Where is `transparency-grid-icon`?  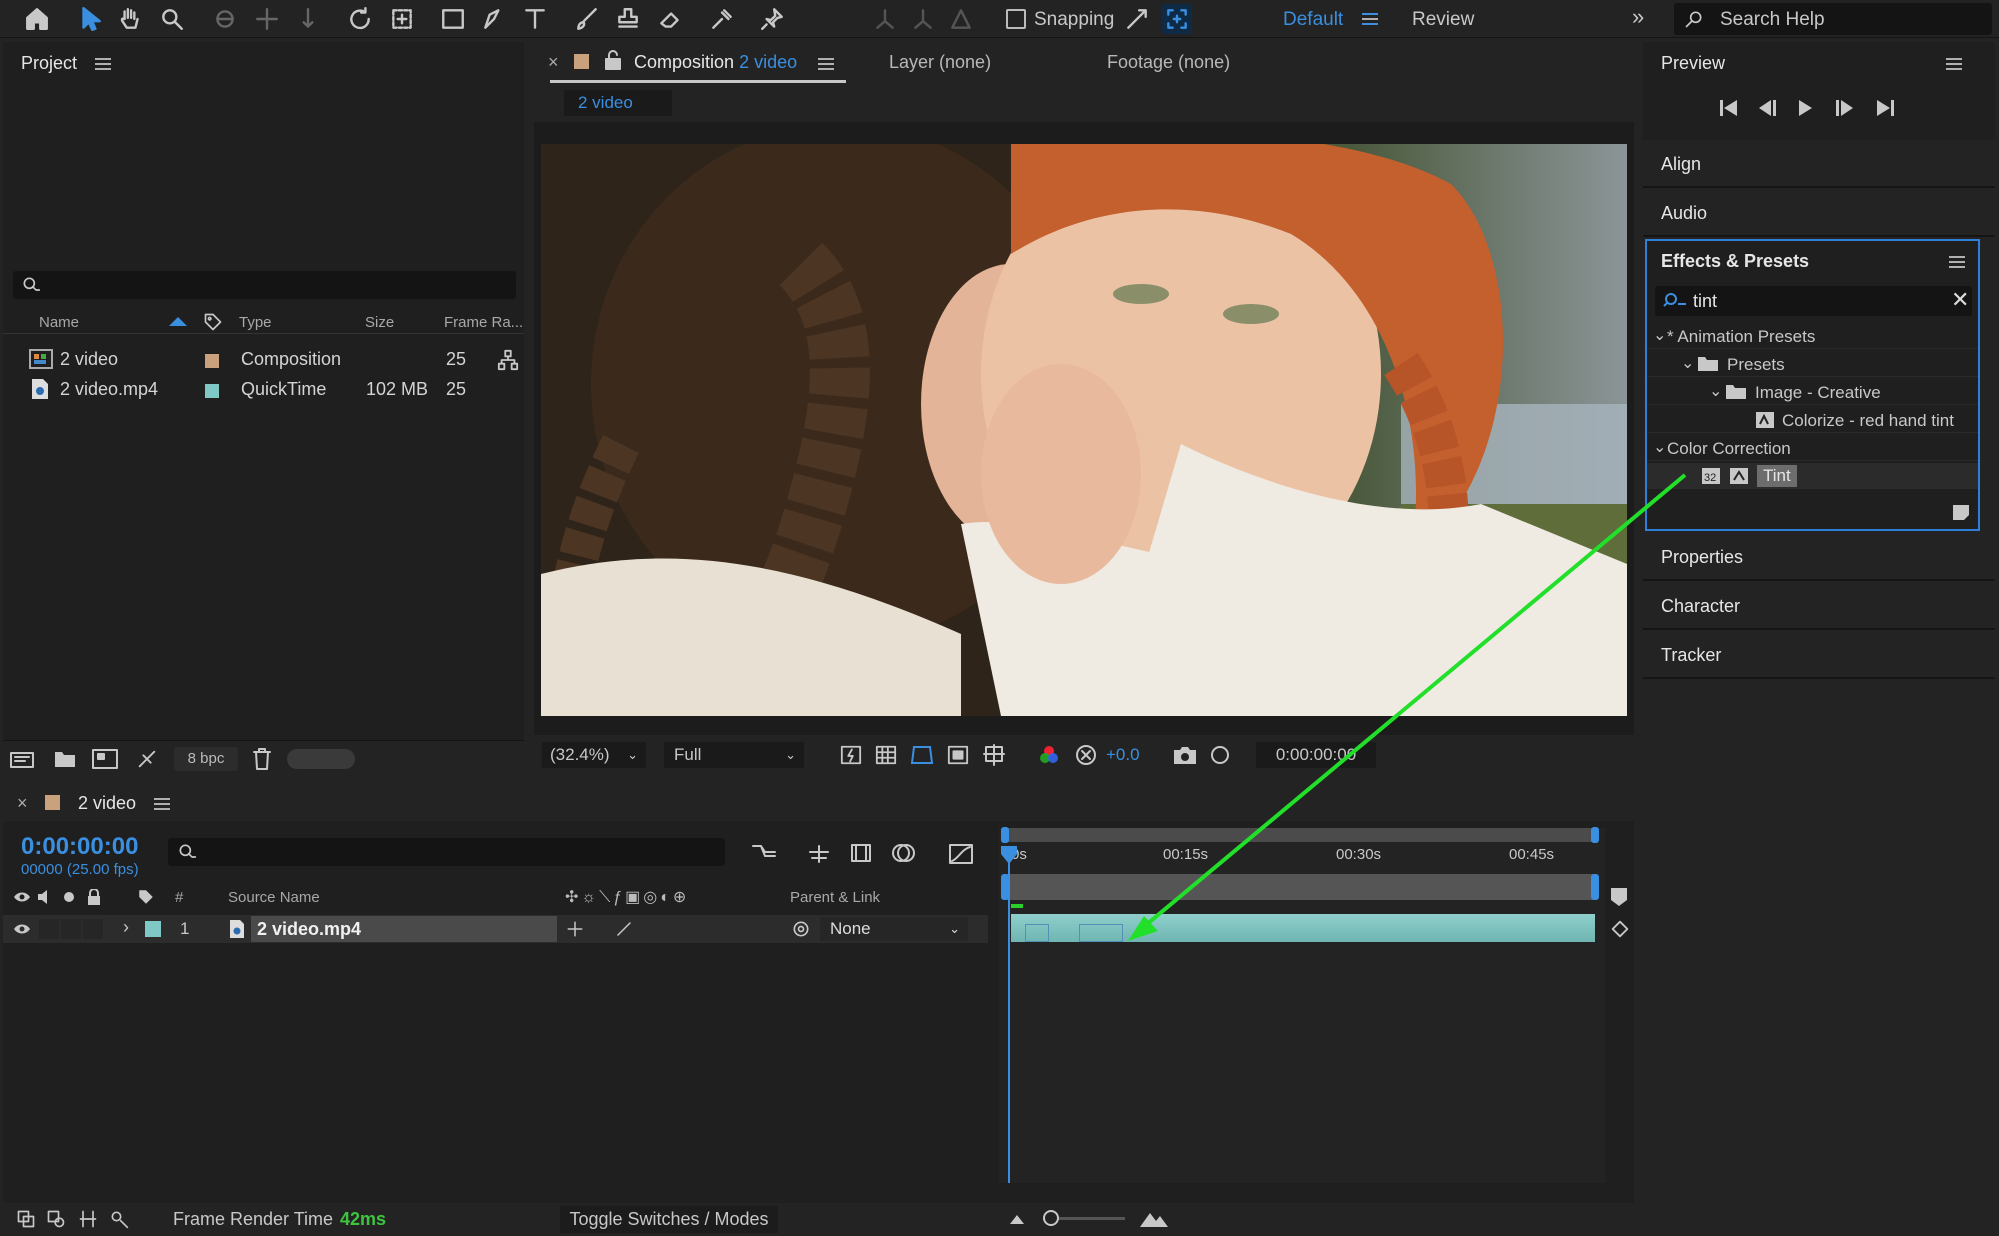 transparency-grid-icon is located at coordinates (886, 755).